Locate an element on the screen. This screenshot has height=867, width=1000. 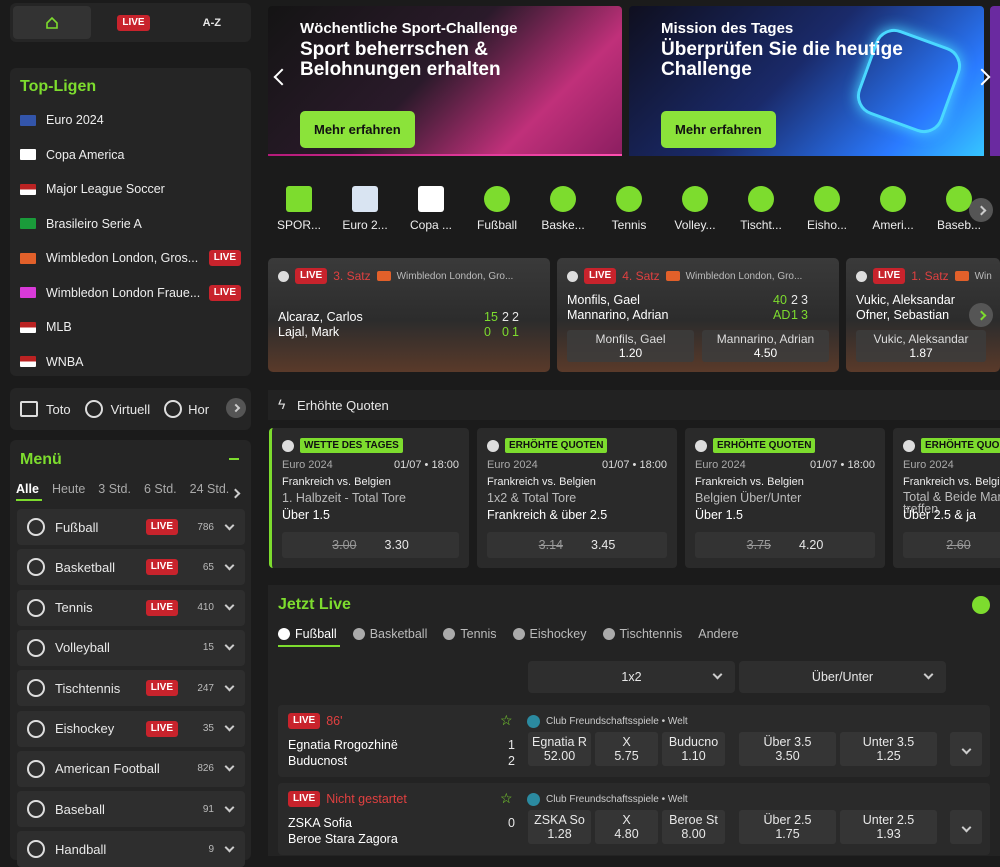
chevron-down-icon is located at coordinates (717, 674).